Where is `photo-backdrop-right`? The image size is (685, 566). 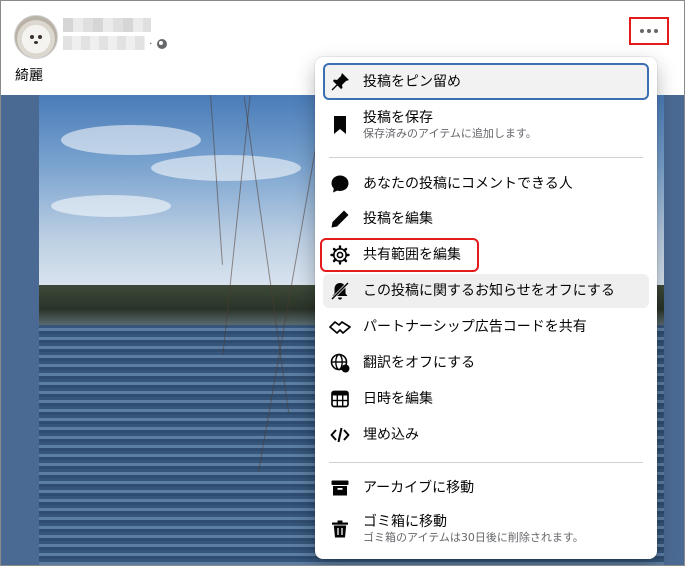 photo-backdrop-right is located at coordinates (674, 330).